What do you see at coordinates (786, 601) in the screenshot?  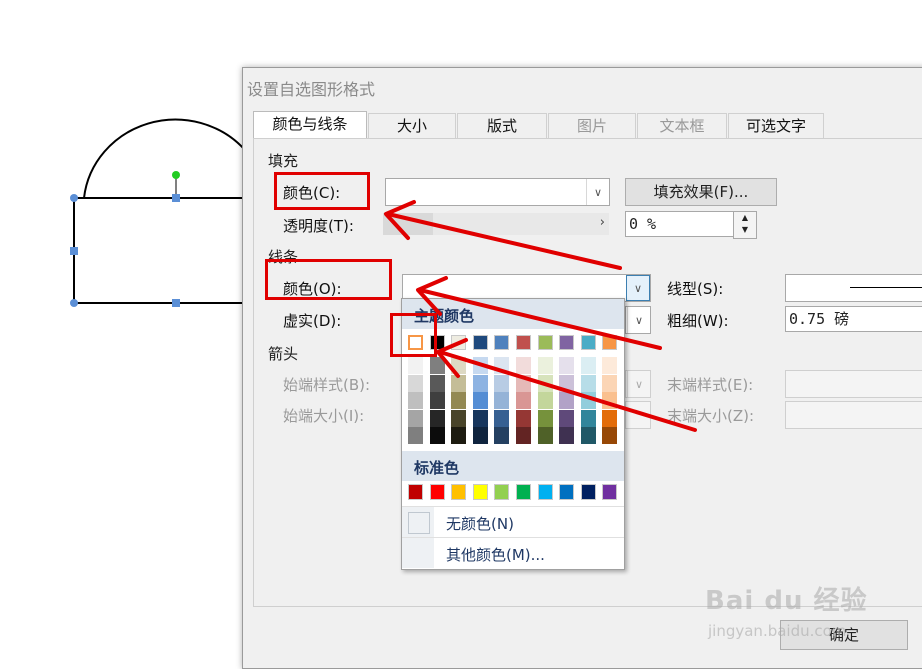 I see `watermark-logo: Bai du 经验` at bounding box center [786, 601].